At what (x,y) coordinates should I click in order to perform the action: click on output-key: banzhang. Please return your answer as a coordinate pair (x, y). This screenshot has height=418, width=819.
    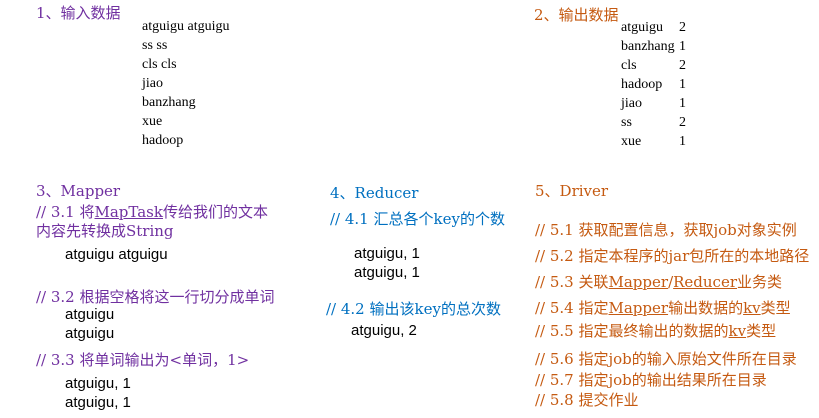
    Looking at the image, I should click on (648, 46).